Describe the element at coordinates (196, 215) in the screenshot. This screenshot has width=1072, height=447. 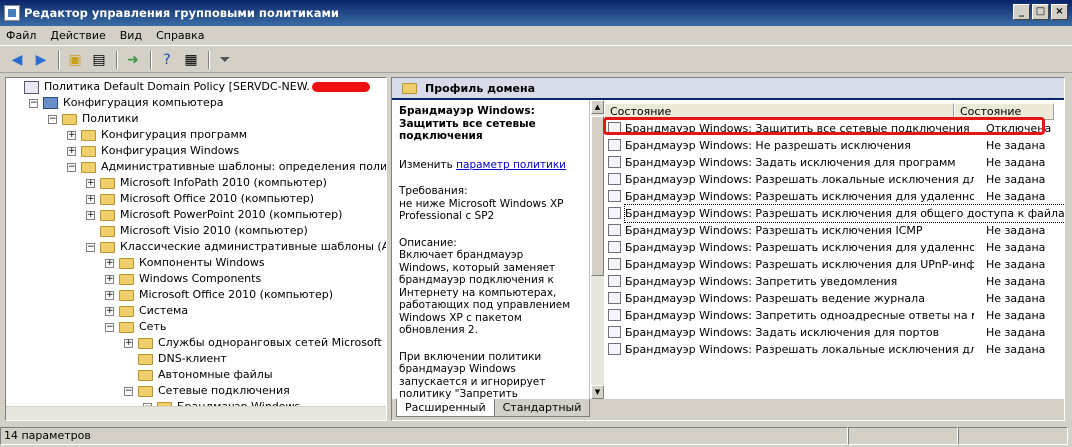
I see `tree-node: + Microsoft PowerPoint 2010 (компьютер)` at that location.